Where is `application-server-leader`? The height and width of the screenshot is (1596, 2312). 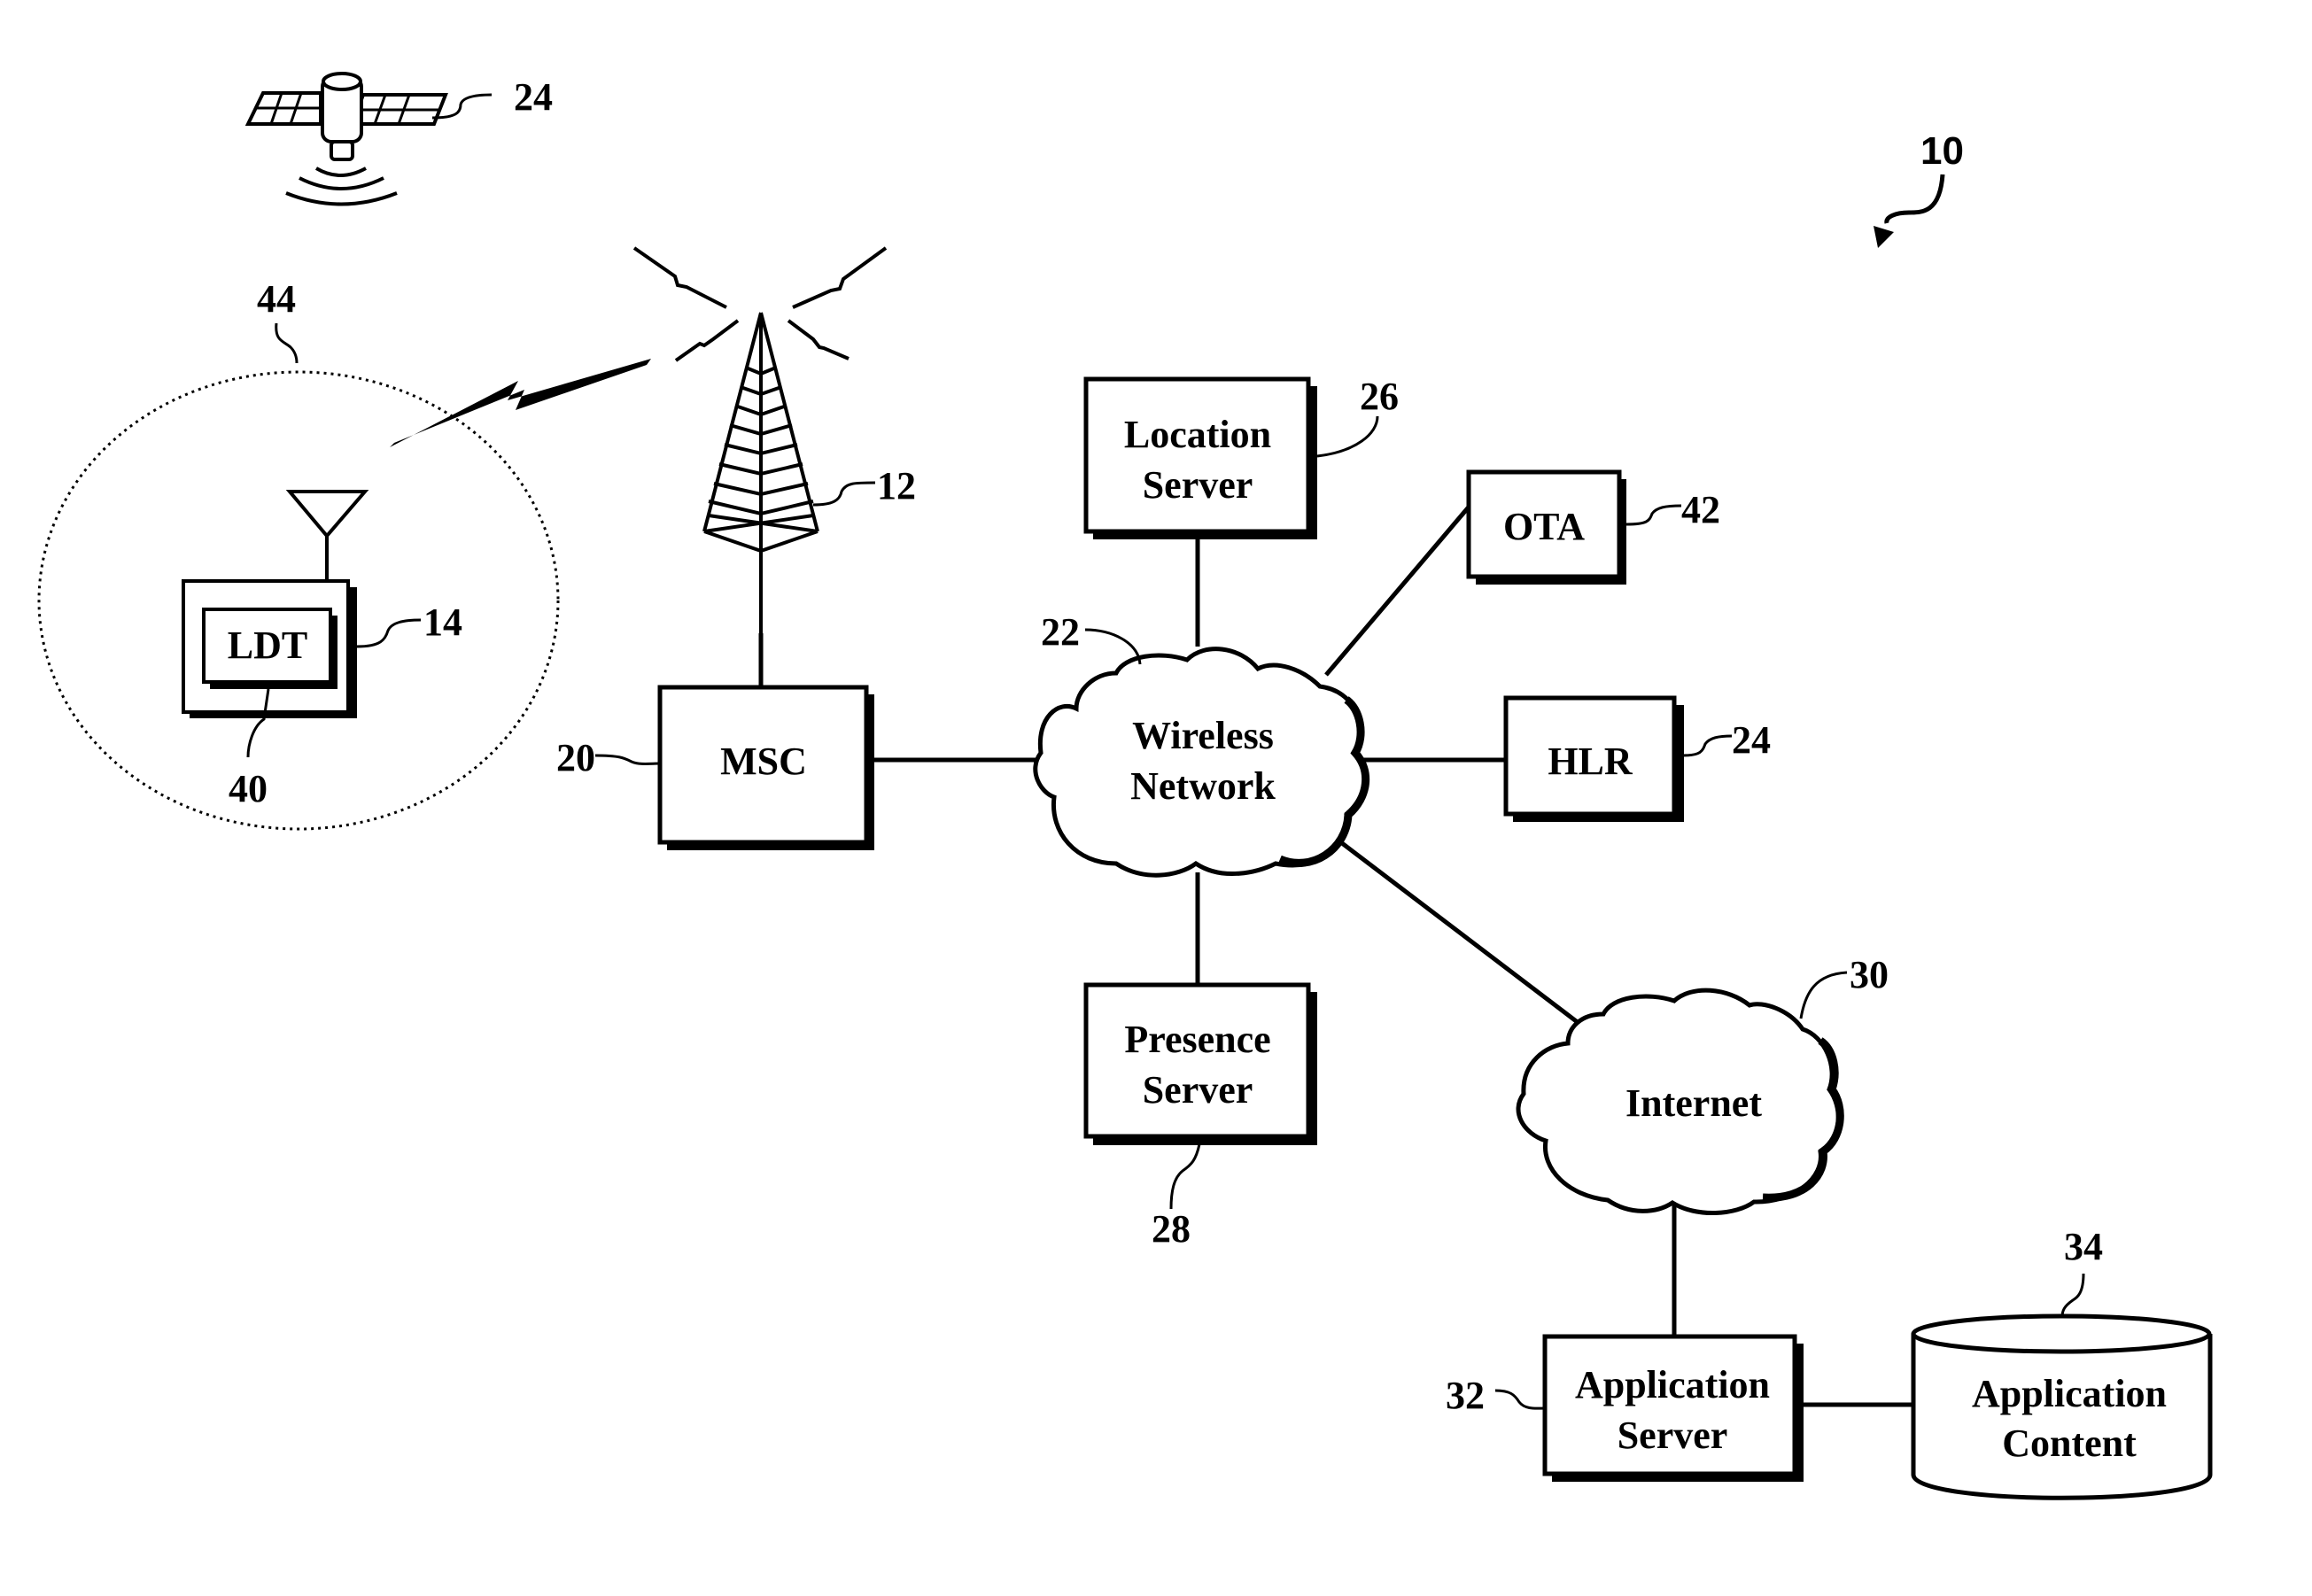
application-server-leader is located at coordinates (1520, 1399).